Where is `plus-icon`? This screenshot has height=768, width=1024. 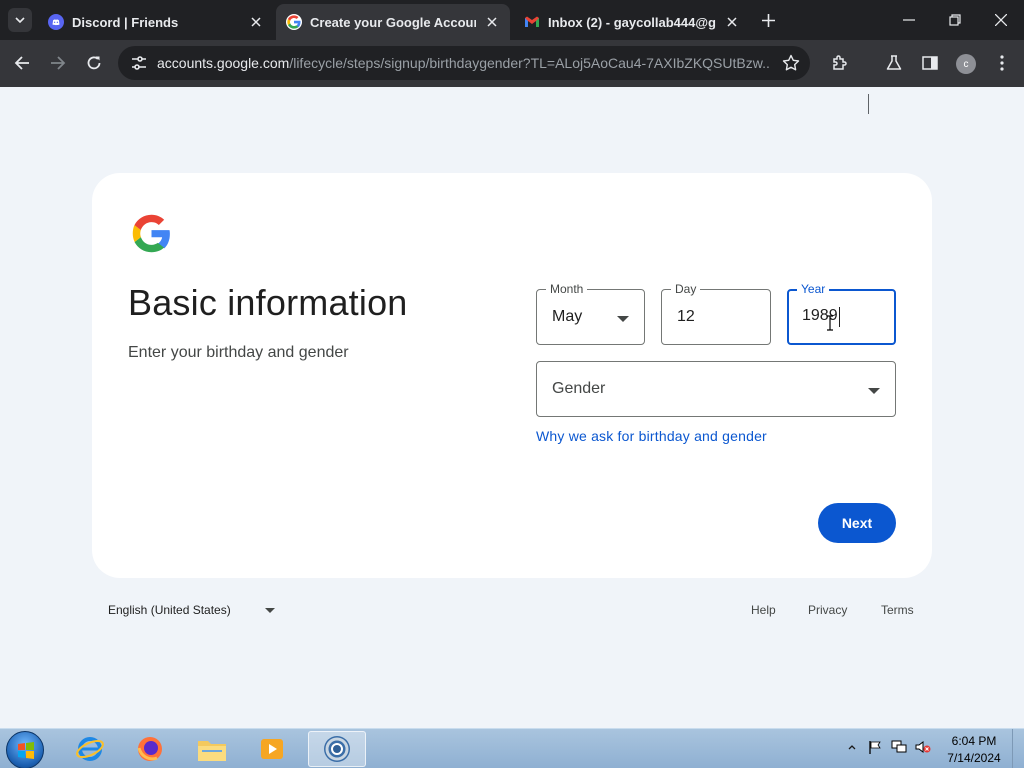
plus-icon is located at coordinates (768, 20).